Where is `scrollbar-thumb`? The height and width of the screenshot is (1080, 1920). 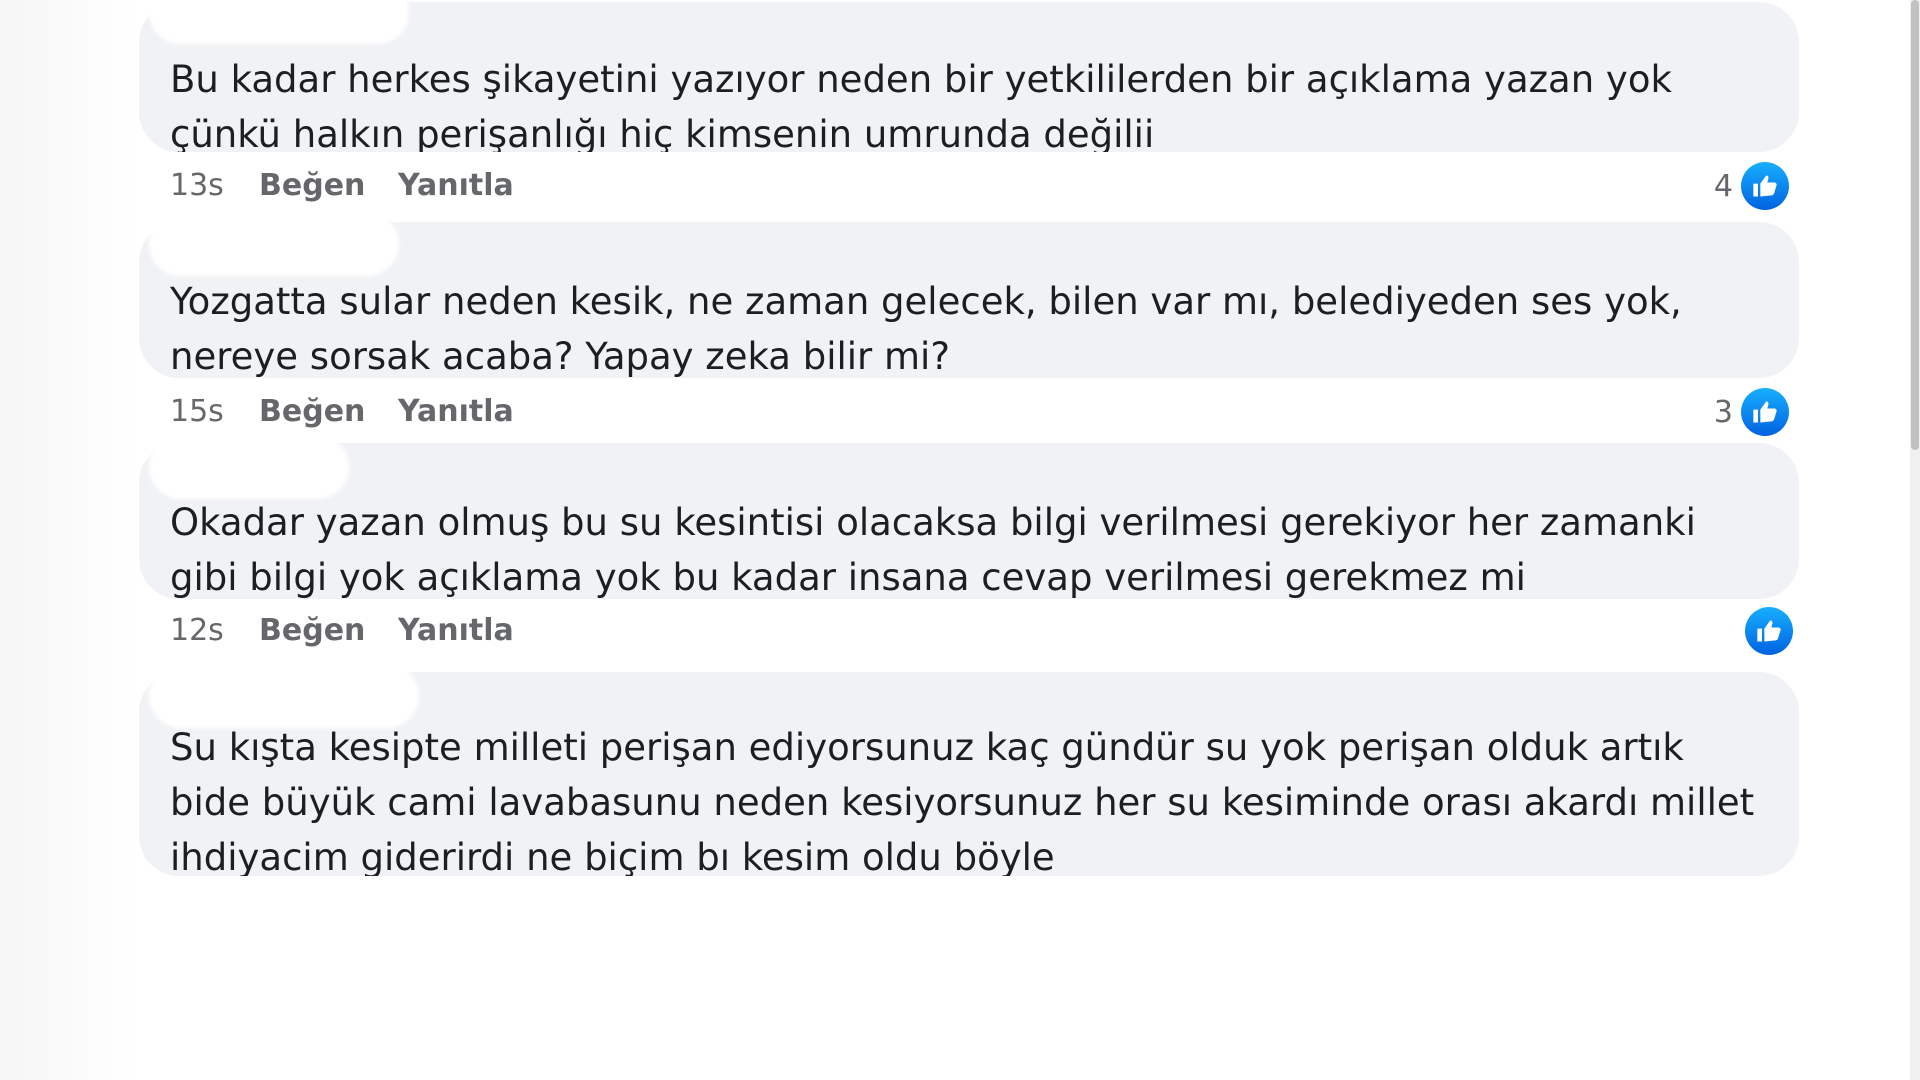 scrollbar-thumb is located at coordinates (1915, 225).